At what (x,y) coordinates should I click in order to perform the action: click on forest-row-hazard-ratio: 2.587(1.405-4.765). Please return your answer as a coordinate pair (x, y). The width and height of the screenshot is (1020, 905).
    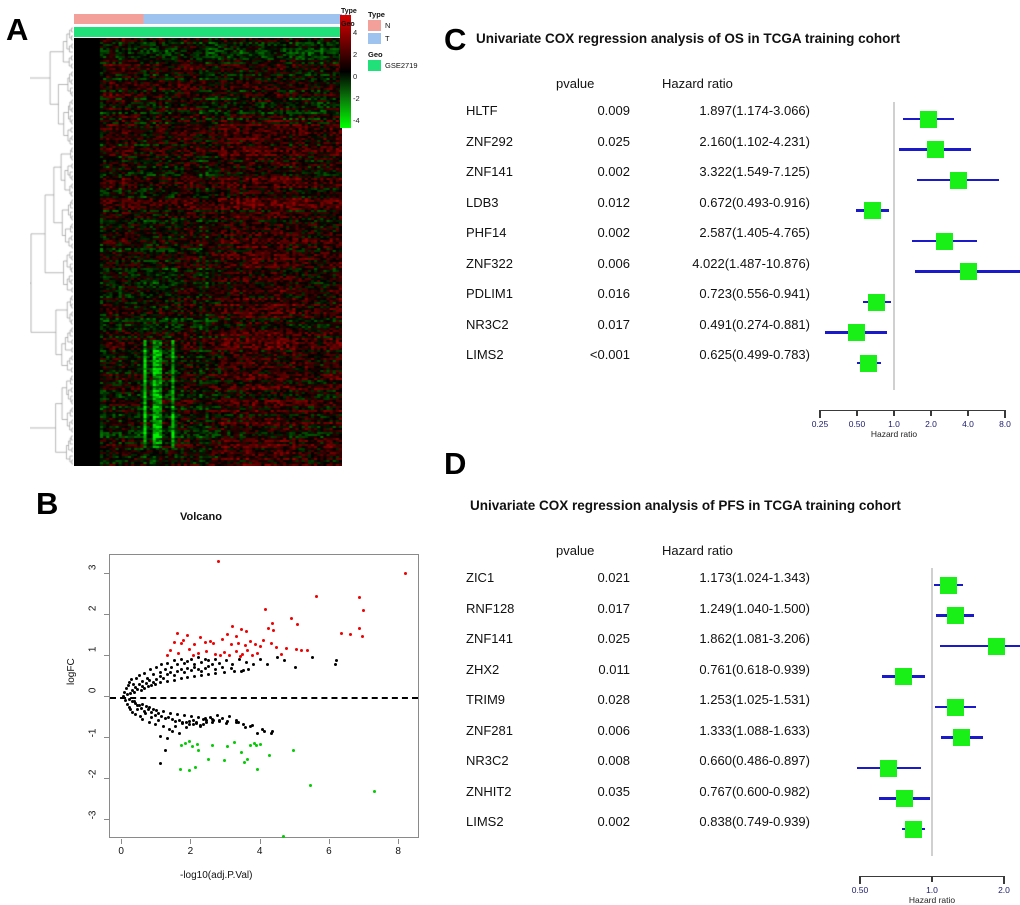
    Looking at the image, I should click on (754, 232).